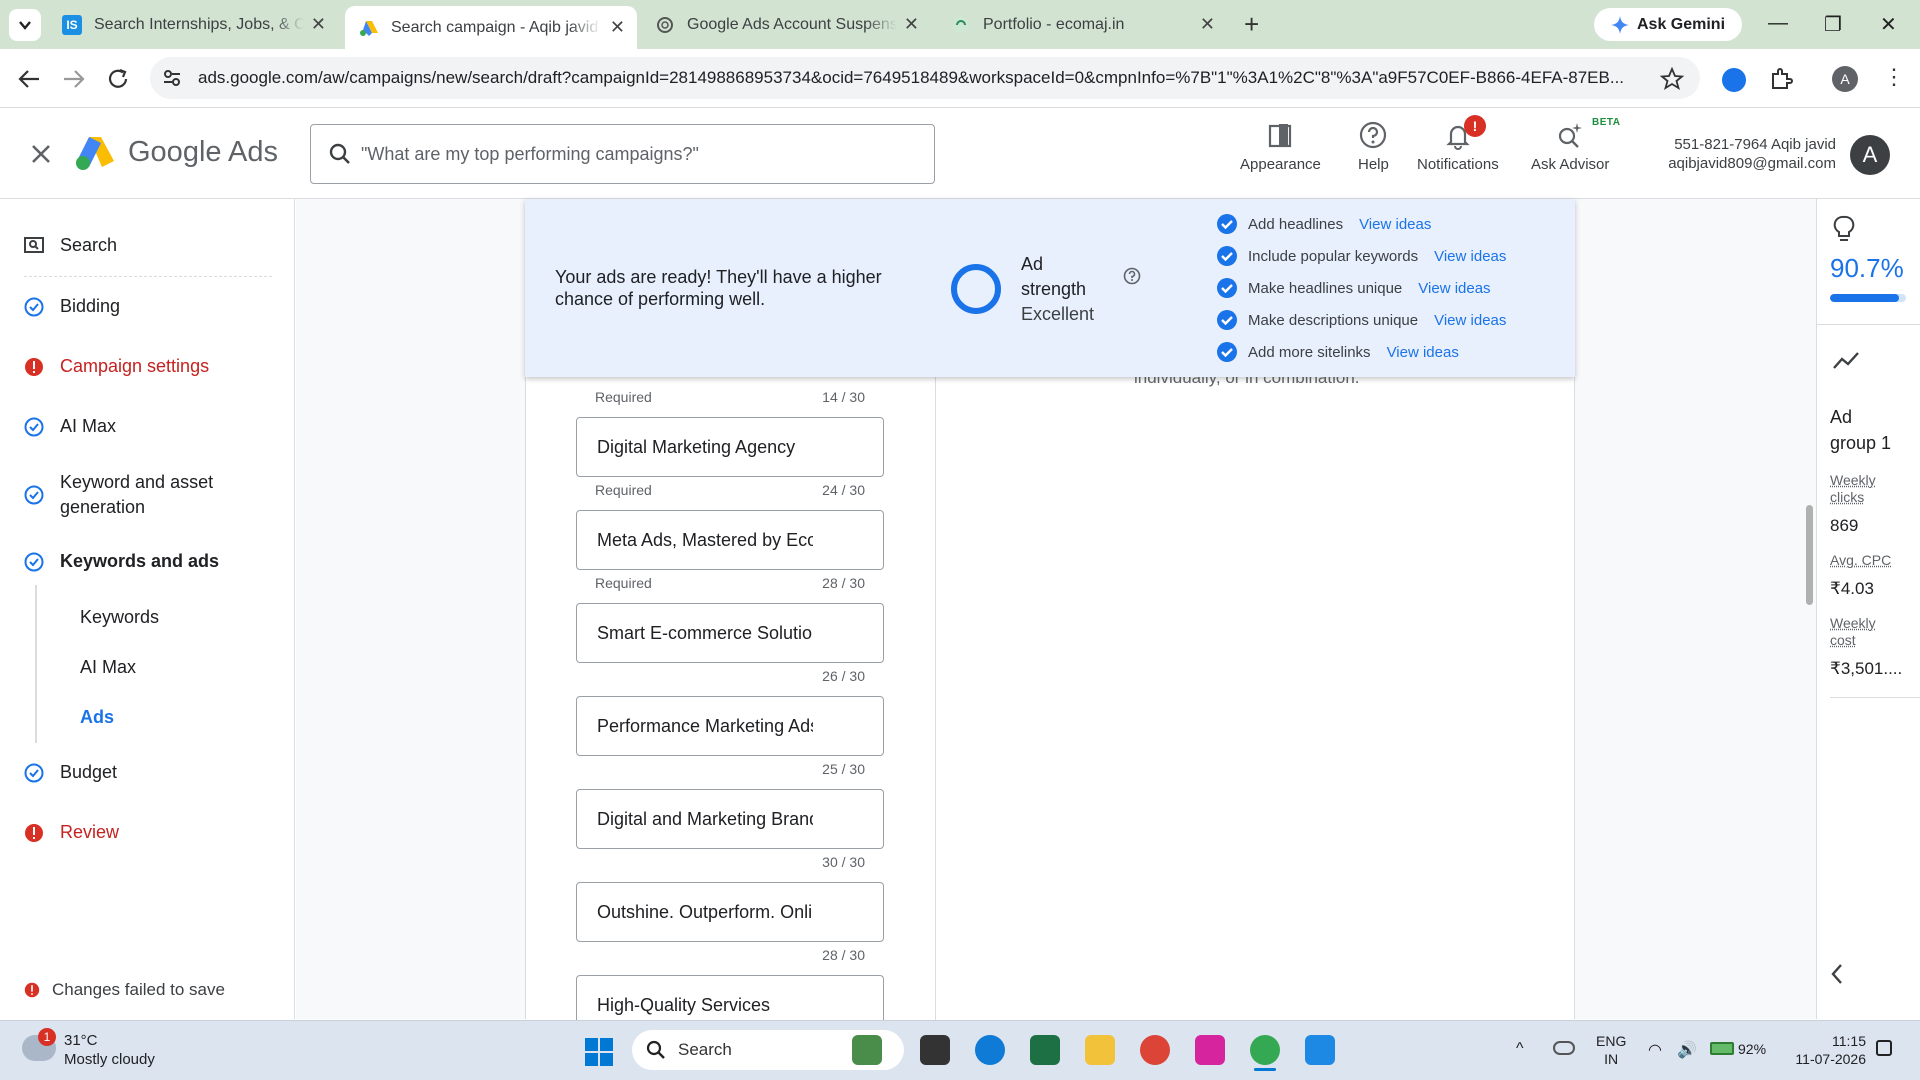 Image resolution: width=1920 pixels, height=1080 pixels. I want to click on ask-gemini-button: Ask Gemini, so click(1668, 24).